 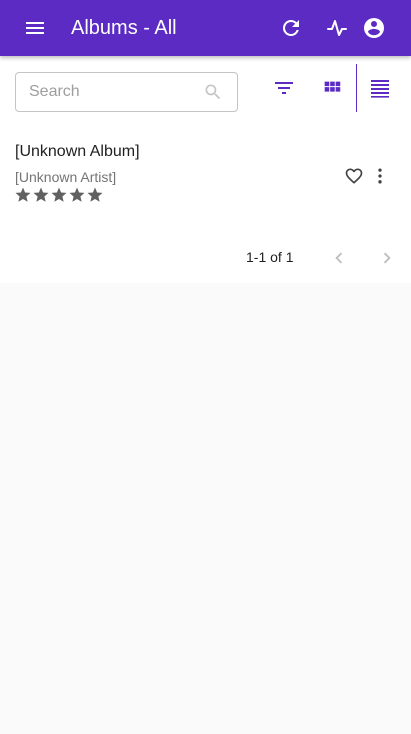 I want to click on grid-view-icon, so click(x=332, y=86).